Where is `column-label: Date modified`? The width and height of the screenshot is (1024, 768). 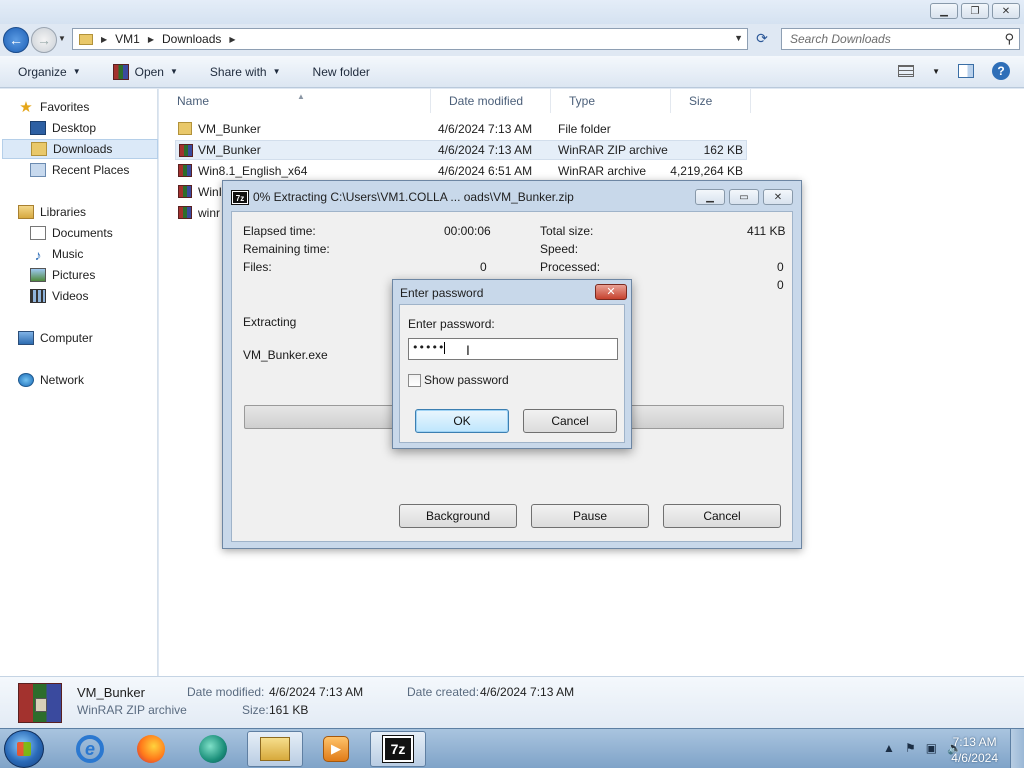 column-label: Date modified is located at coordinates (486, 101).